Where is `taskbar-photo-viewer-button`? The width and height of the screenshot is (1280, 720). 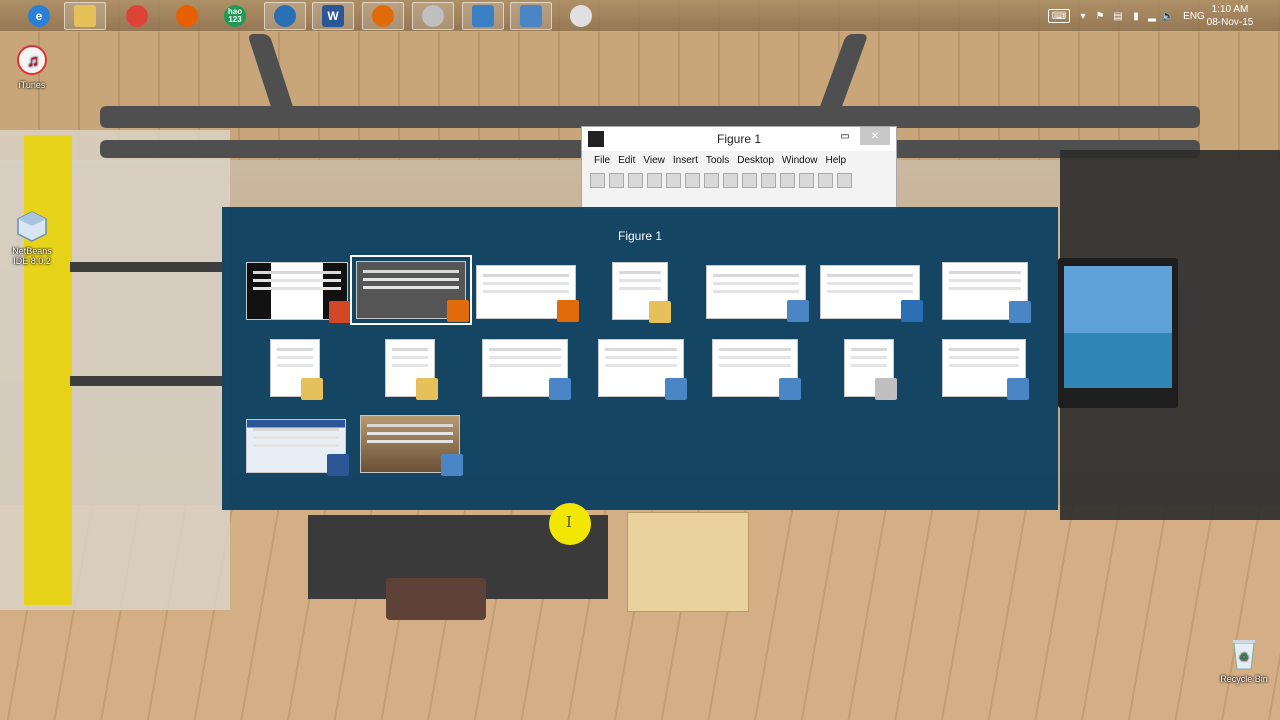 taskbar-photo-viewer-button is located at coordinates (531, 16).